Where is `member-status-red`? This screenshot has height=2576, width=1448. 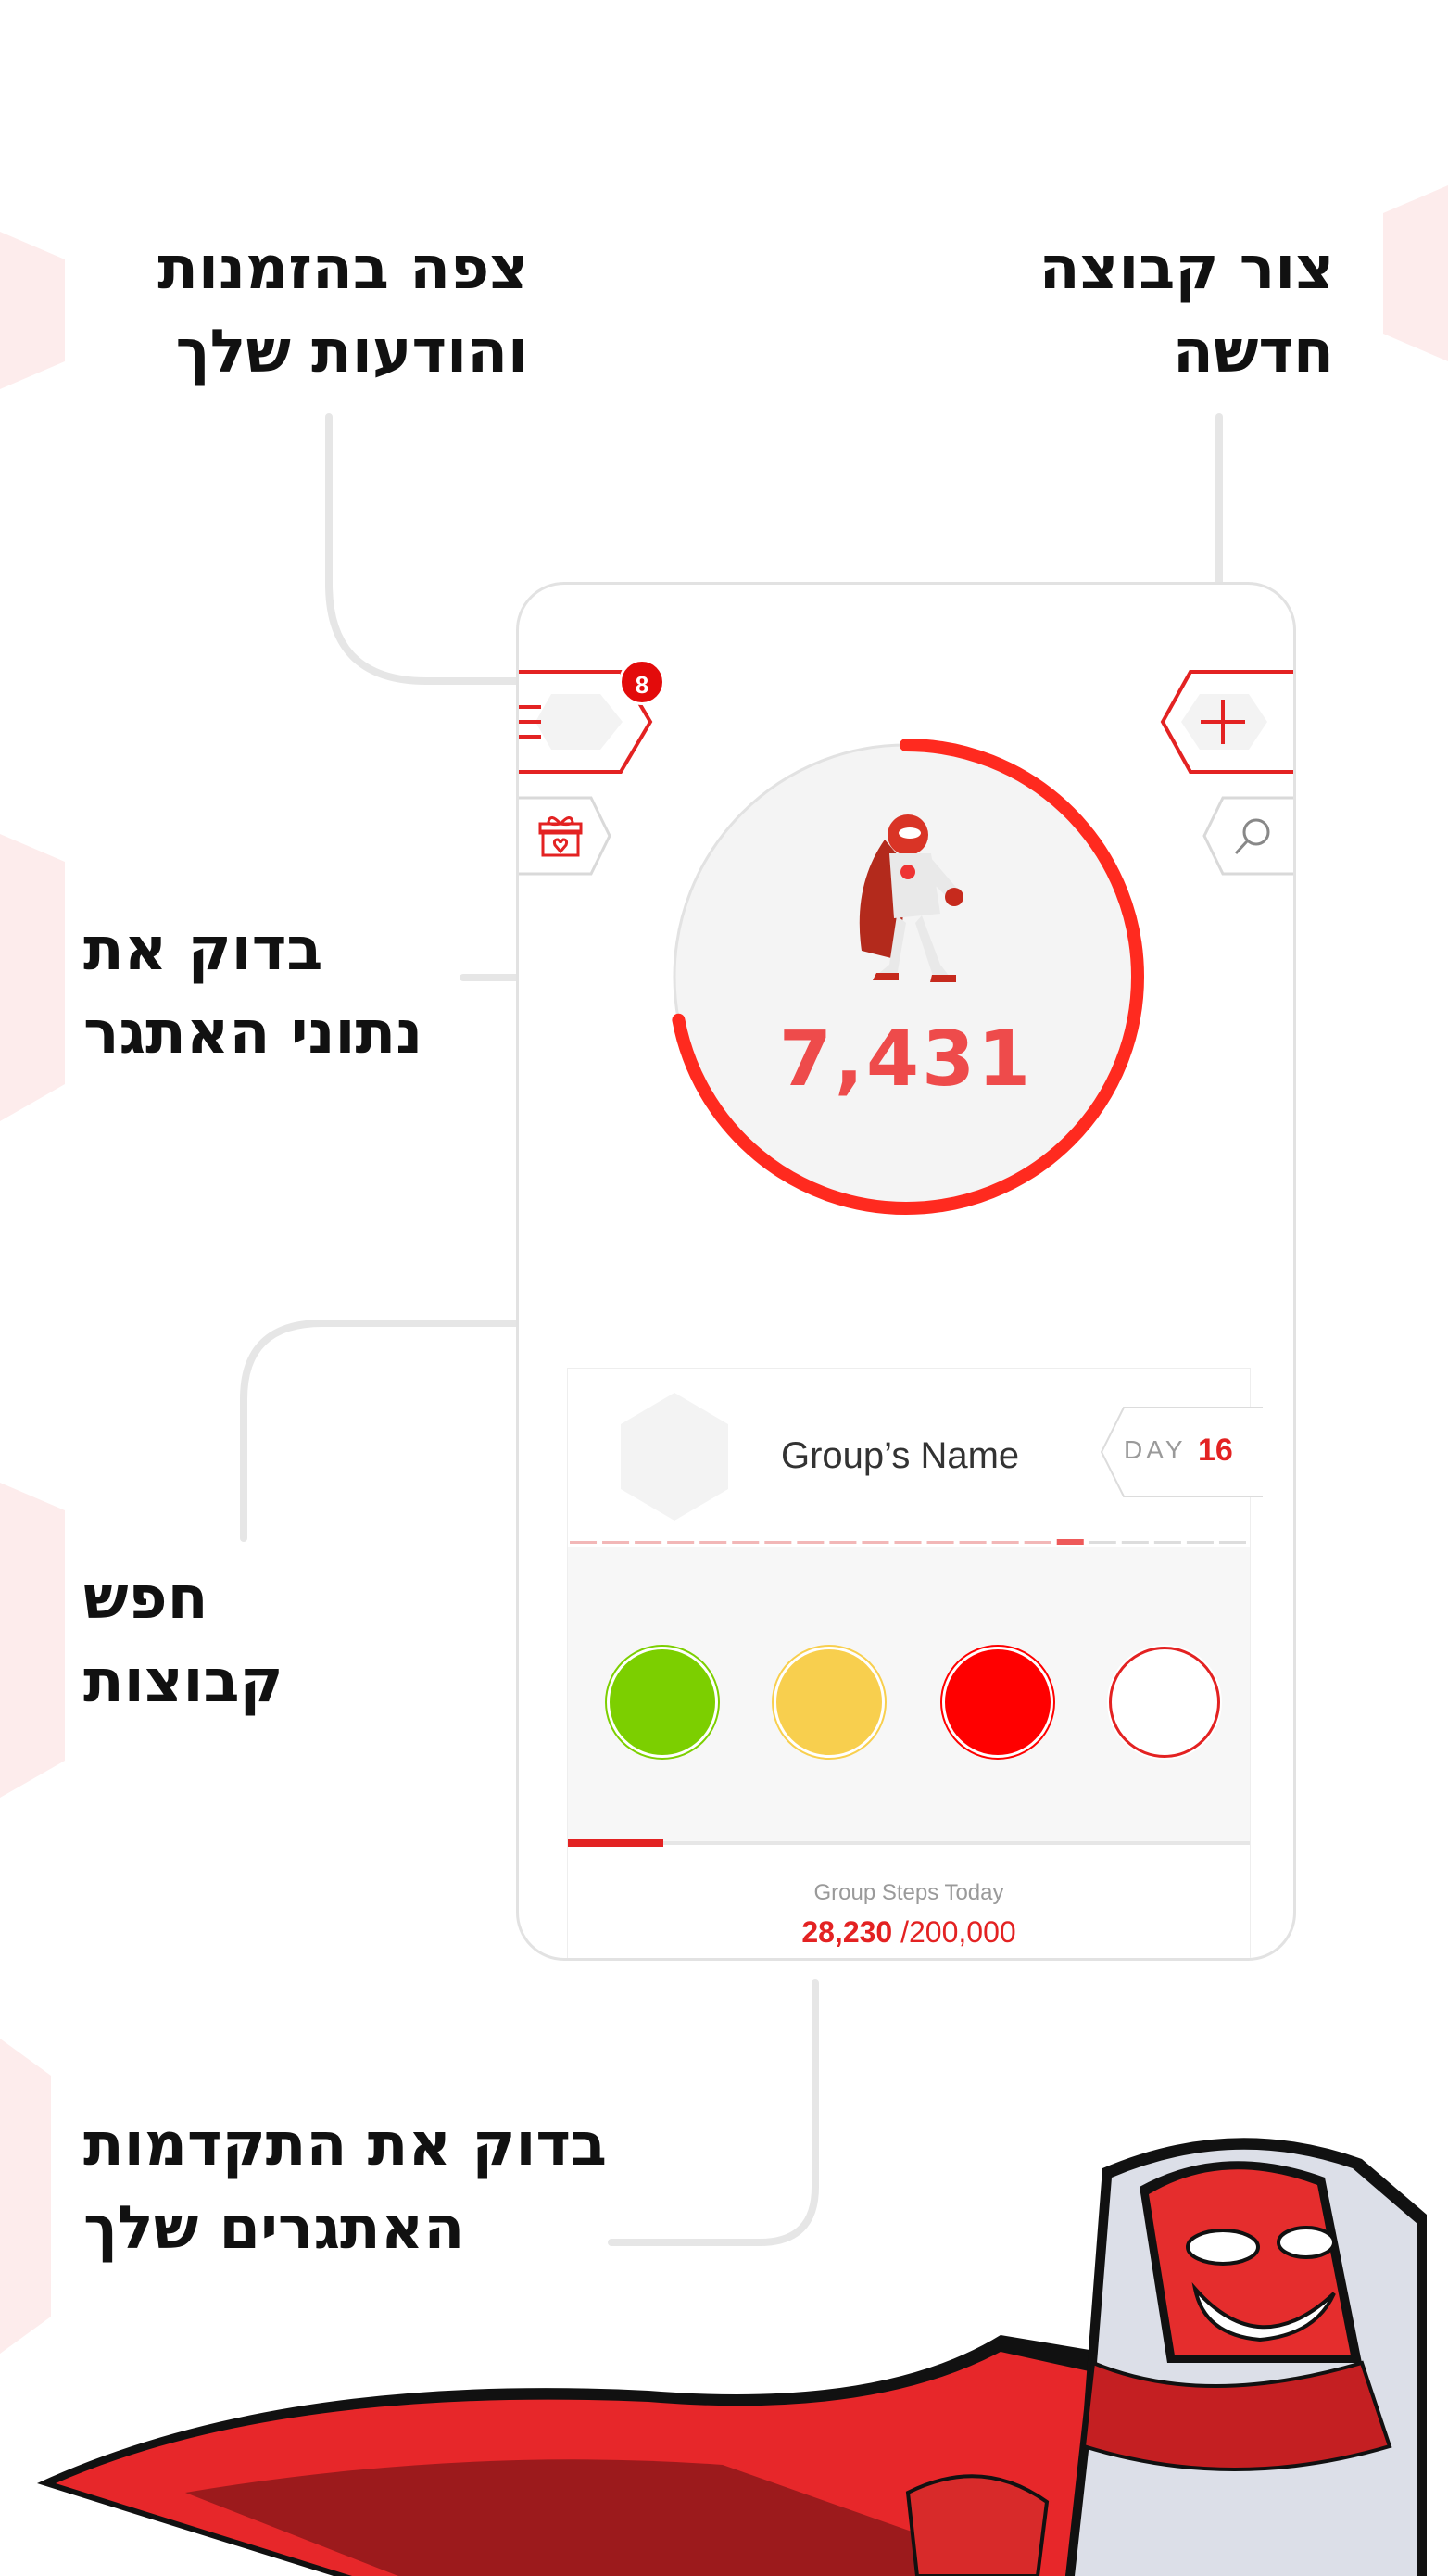
member-status-red is located at coordinates (997, 1702).